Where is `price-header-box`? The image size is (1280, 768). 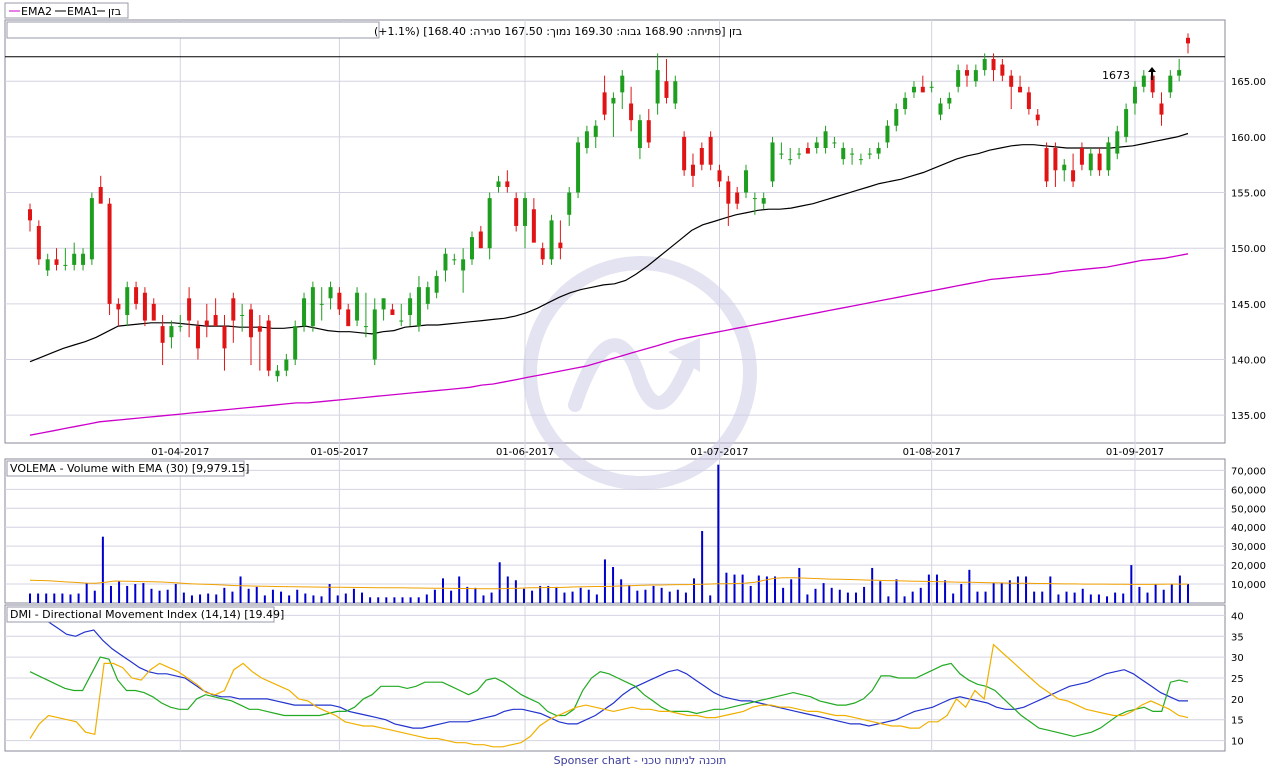
price-header-box is located at coordinates (193, 30).